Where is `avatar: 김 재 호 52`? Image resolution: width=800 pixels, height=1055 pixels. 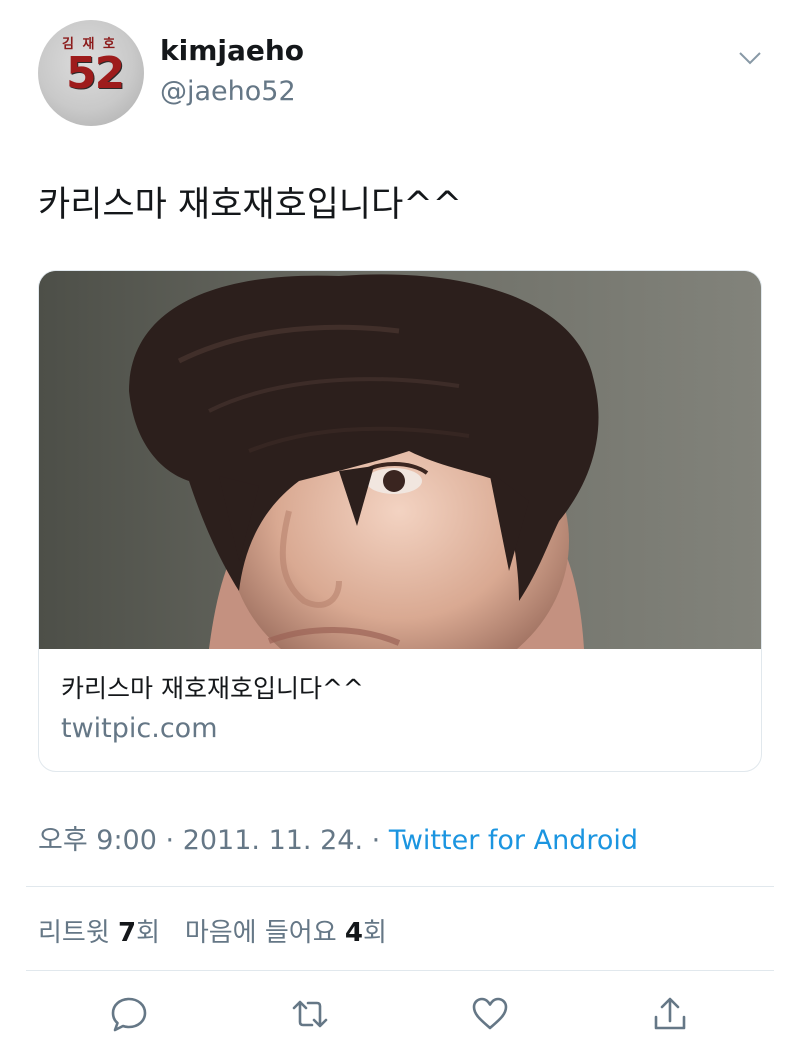 avatar: 김 재 호 52 is located at coordinates (91, 73).